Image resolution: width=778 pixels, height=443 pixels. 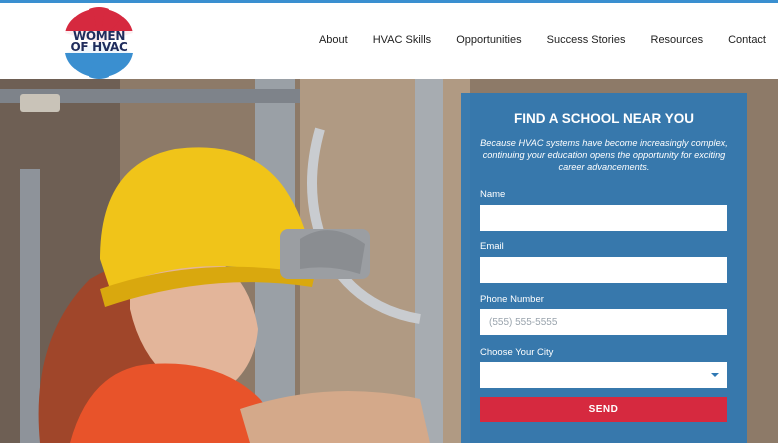 I want to click on form-title: FIND A SCHOOL NEAR YOU, so click(x=603, y=118).